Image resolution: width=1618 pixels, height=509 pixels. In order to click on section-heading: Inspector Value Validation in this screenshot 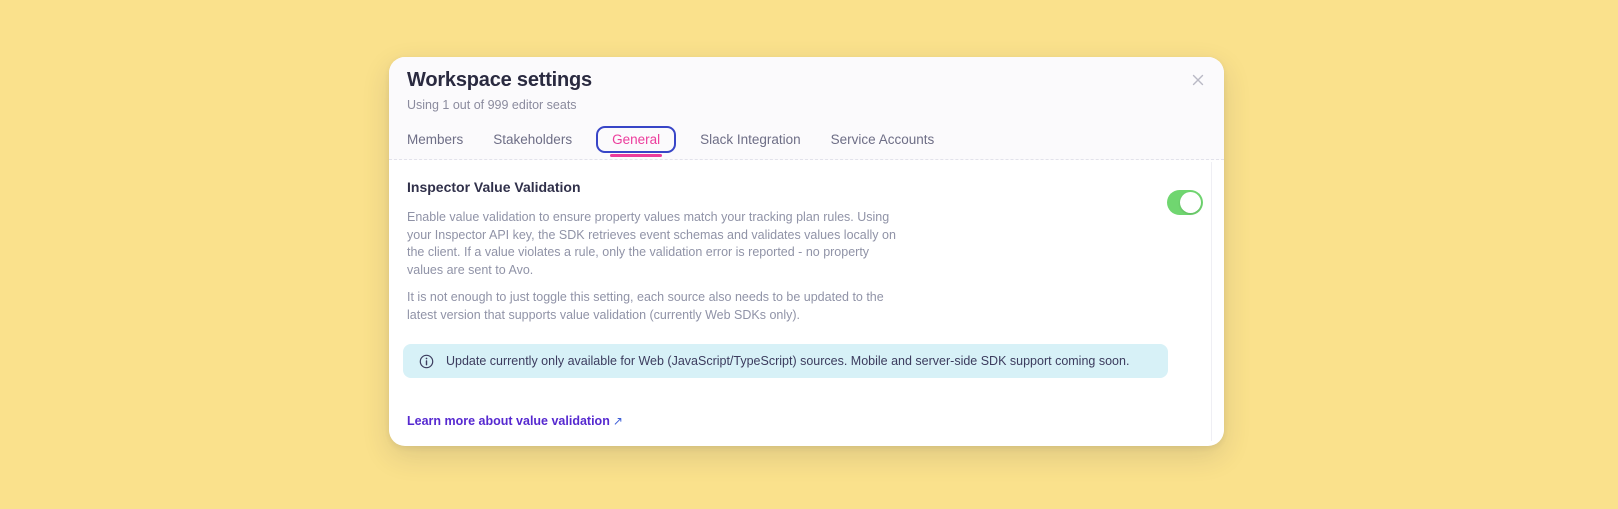, I will do `click(494, 187)`.